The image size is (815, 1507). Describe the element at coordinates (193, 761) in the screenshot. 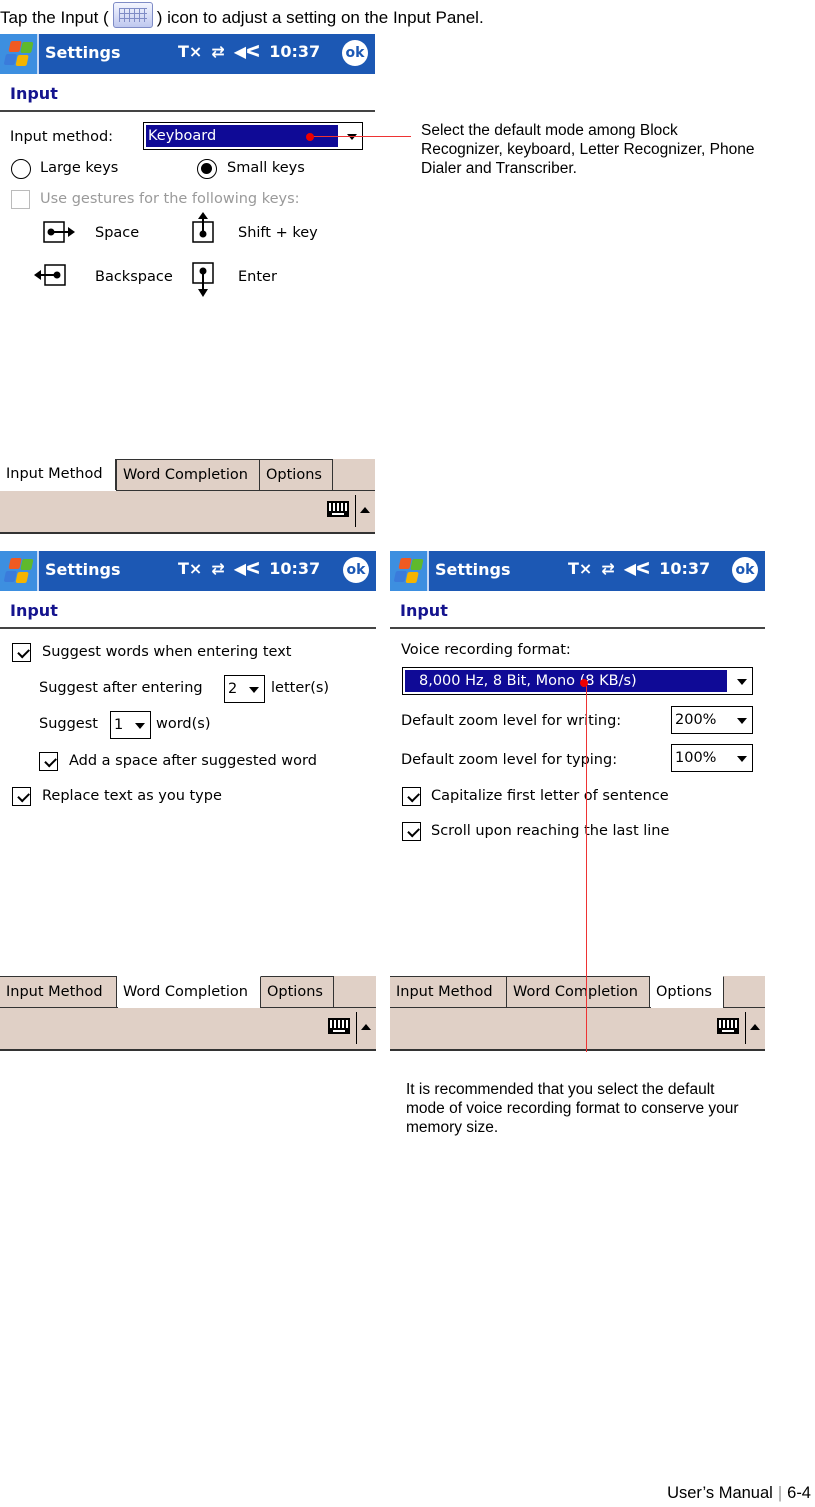

I see `add-space-label: Add a space after suggested word` at that location.